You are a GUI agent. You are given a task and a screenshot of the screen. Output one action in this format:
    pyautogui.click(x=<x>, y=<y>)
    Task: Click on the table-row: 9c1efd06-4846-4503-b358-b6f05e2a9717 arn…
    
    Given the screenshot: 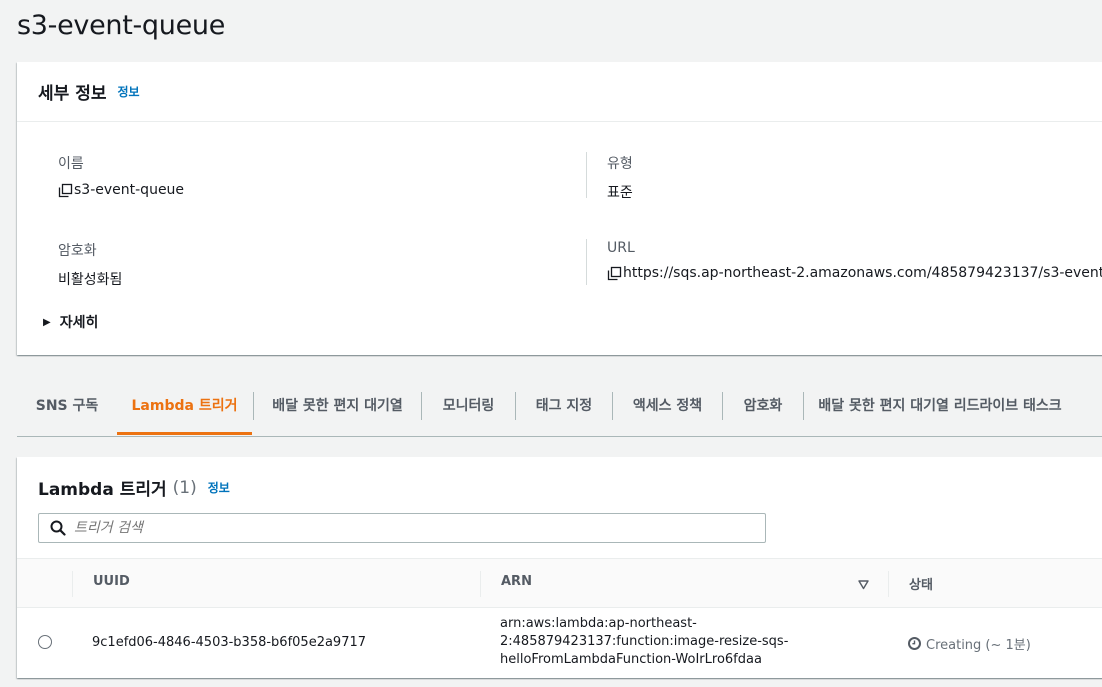 What is the action you would take?
    pyautogui.click(x=559, y=642)
    